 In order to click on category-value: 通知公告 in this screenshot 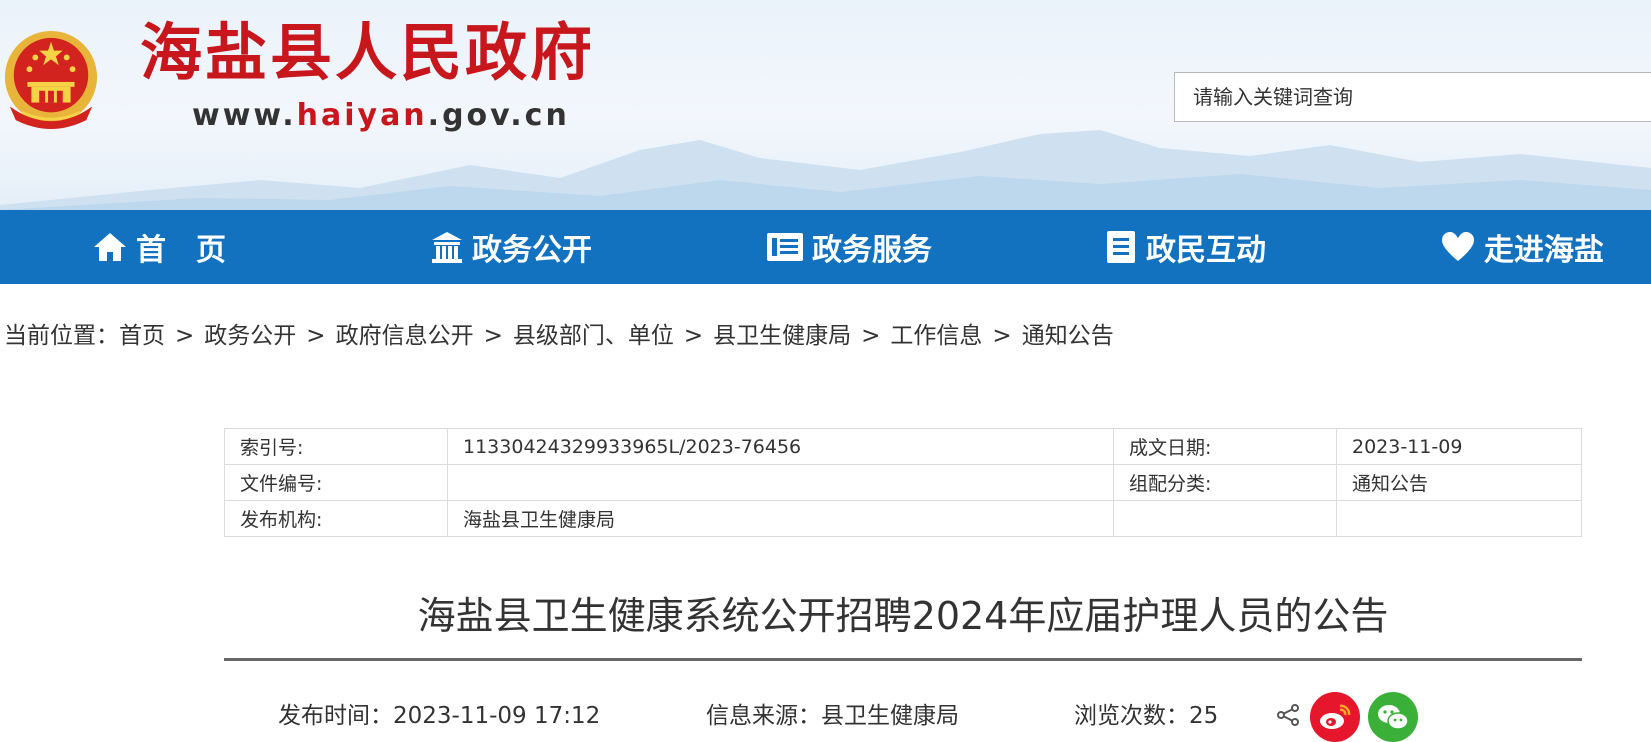, I will do `click(1459, 482)`.